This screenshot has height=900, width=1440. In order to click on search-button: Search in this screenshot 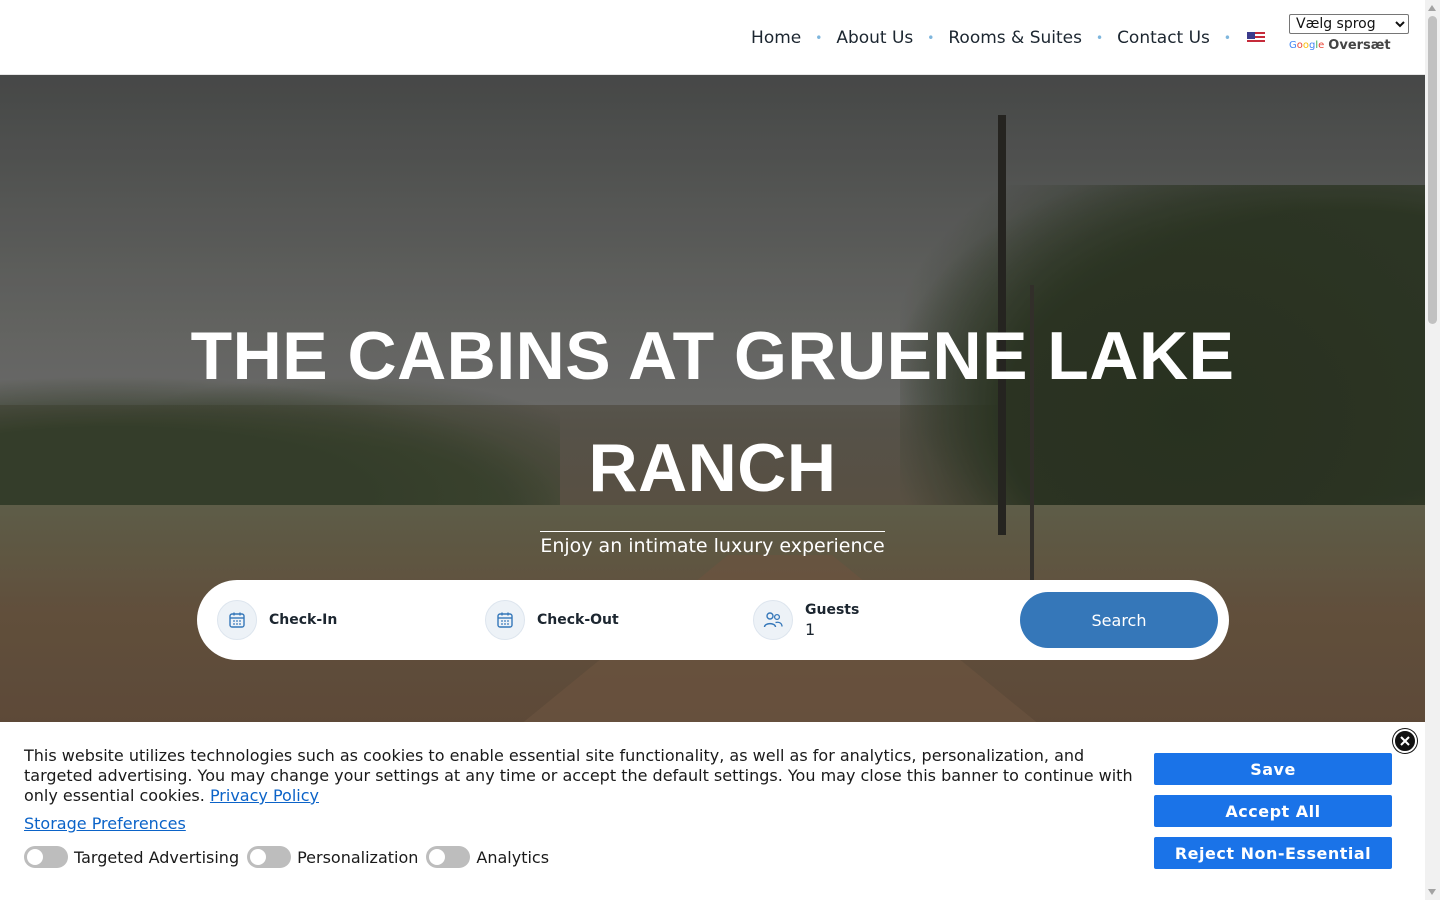, I will do `click(1119, 620)`.